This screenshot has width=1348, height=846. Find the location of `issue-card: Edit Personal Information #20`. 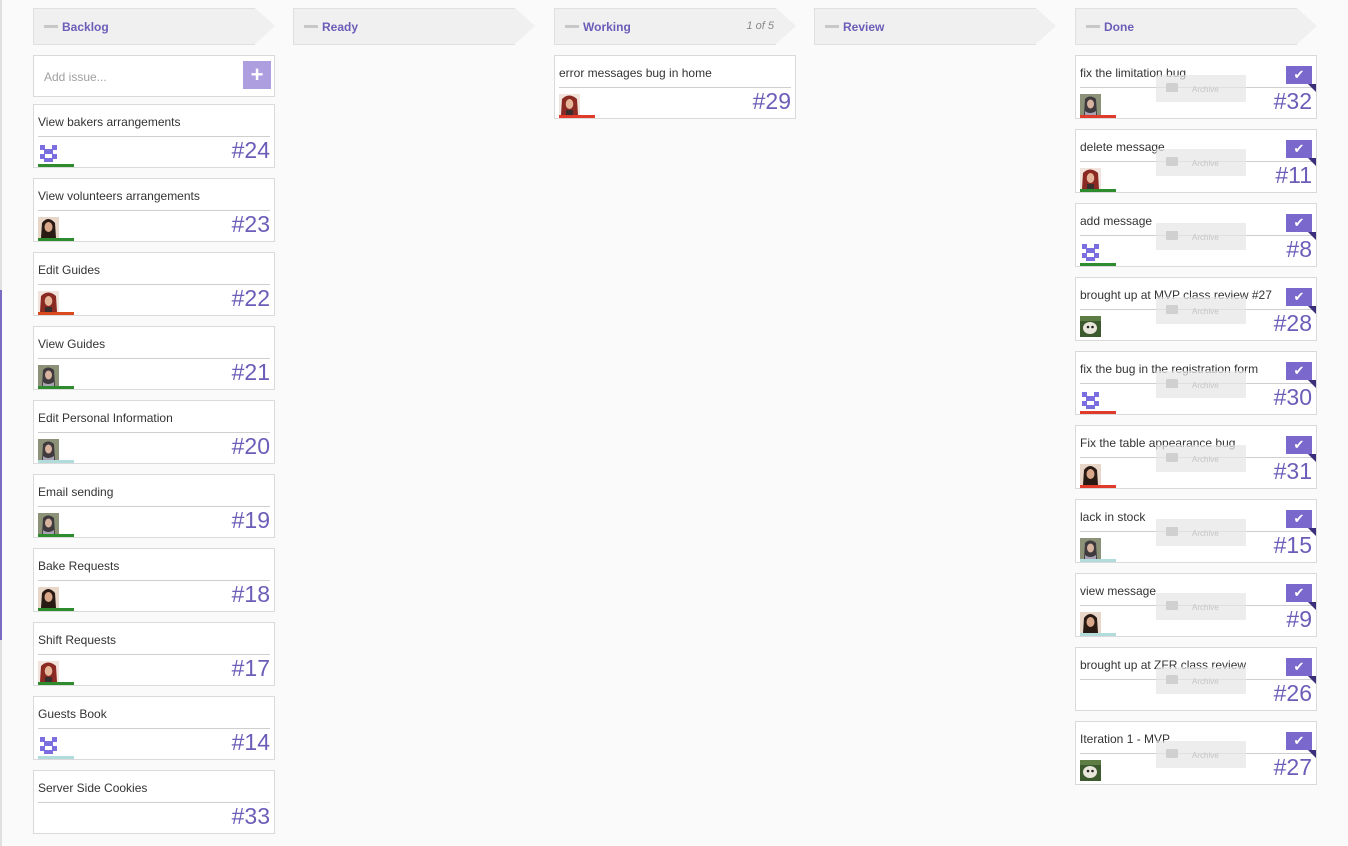

issue-card: Edit Personal Information #20 is located at coordinates (154, 432).